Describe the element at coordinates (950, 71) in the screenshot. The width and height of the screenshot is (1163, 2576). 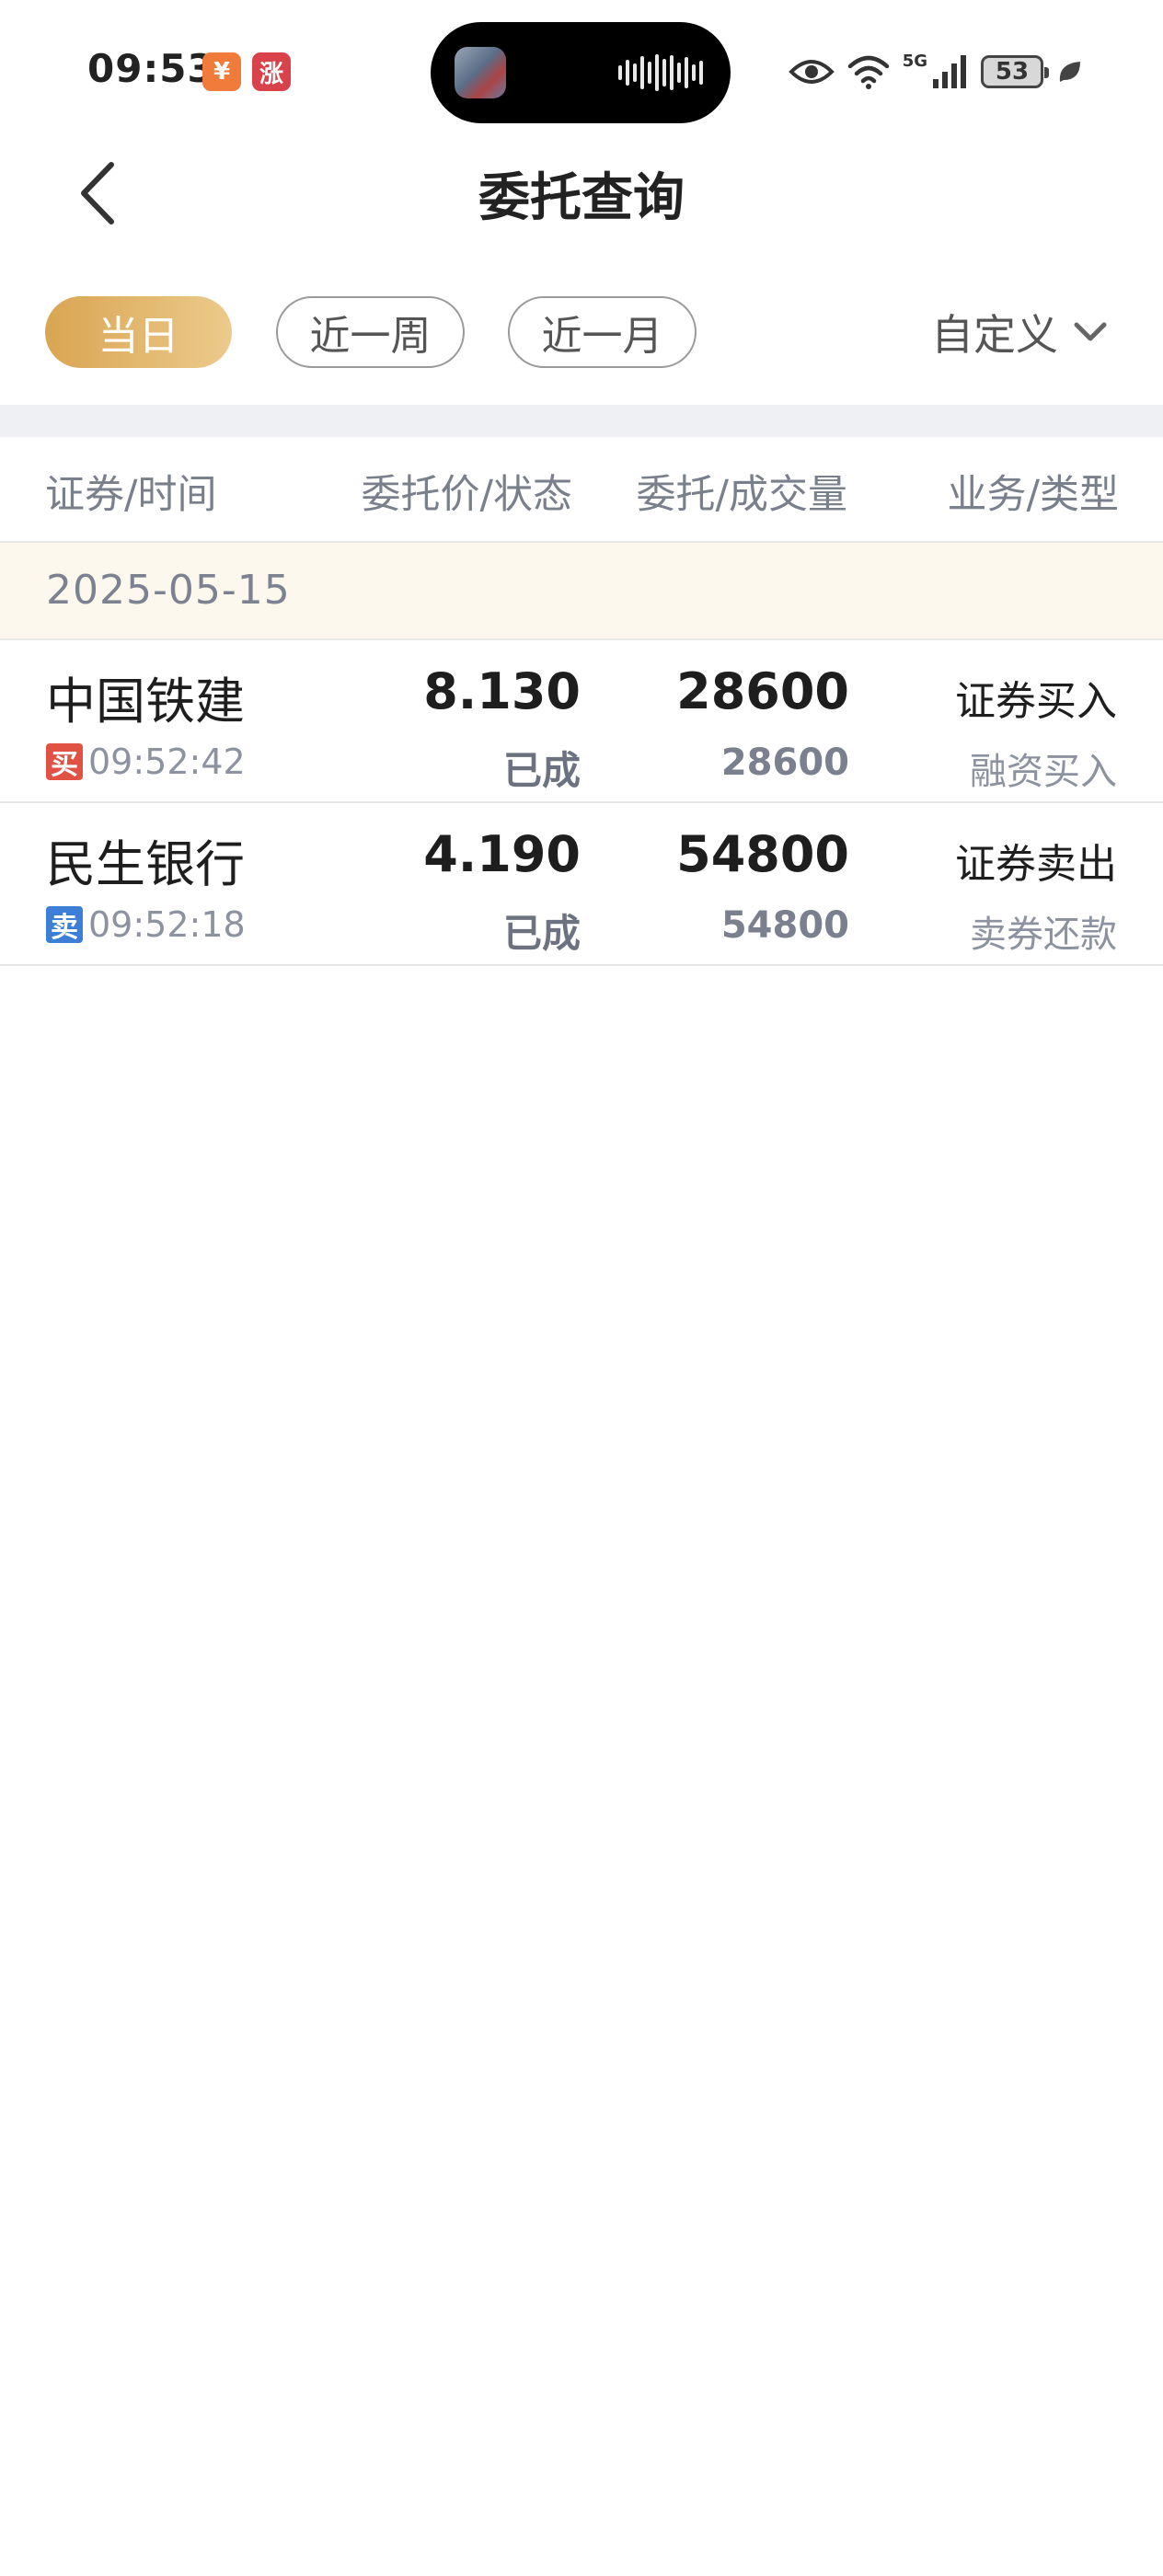
I see `signal-icon` at that location.